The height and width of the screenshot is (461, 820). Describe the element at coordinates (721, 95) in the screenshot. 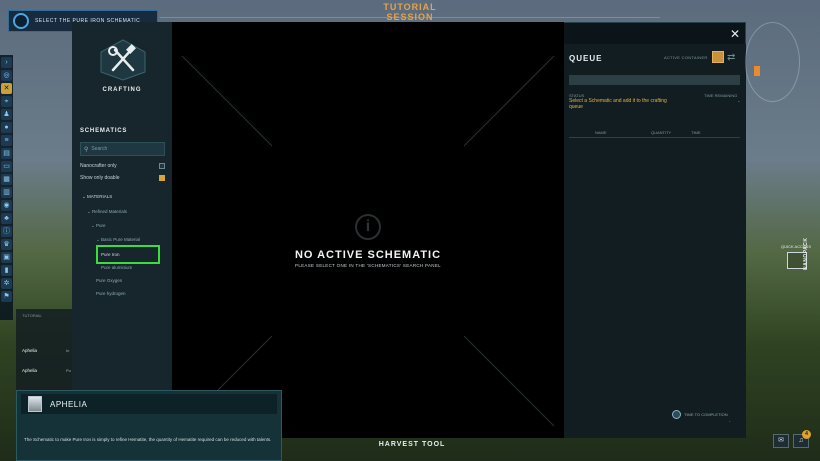

I see `time-remaining-label: TIME REMAINING` at that location.